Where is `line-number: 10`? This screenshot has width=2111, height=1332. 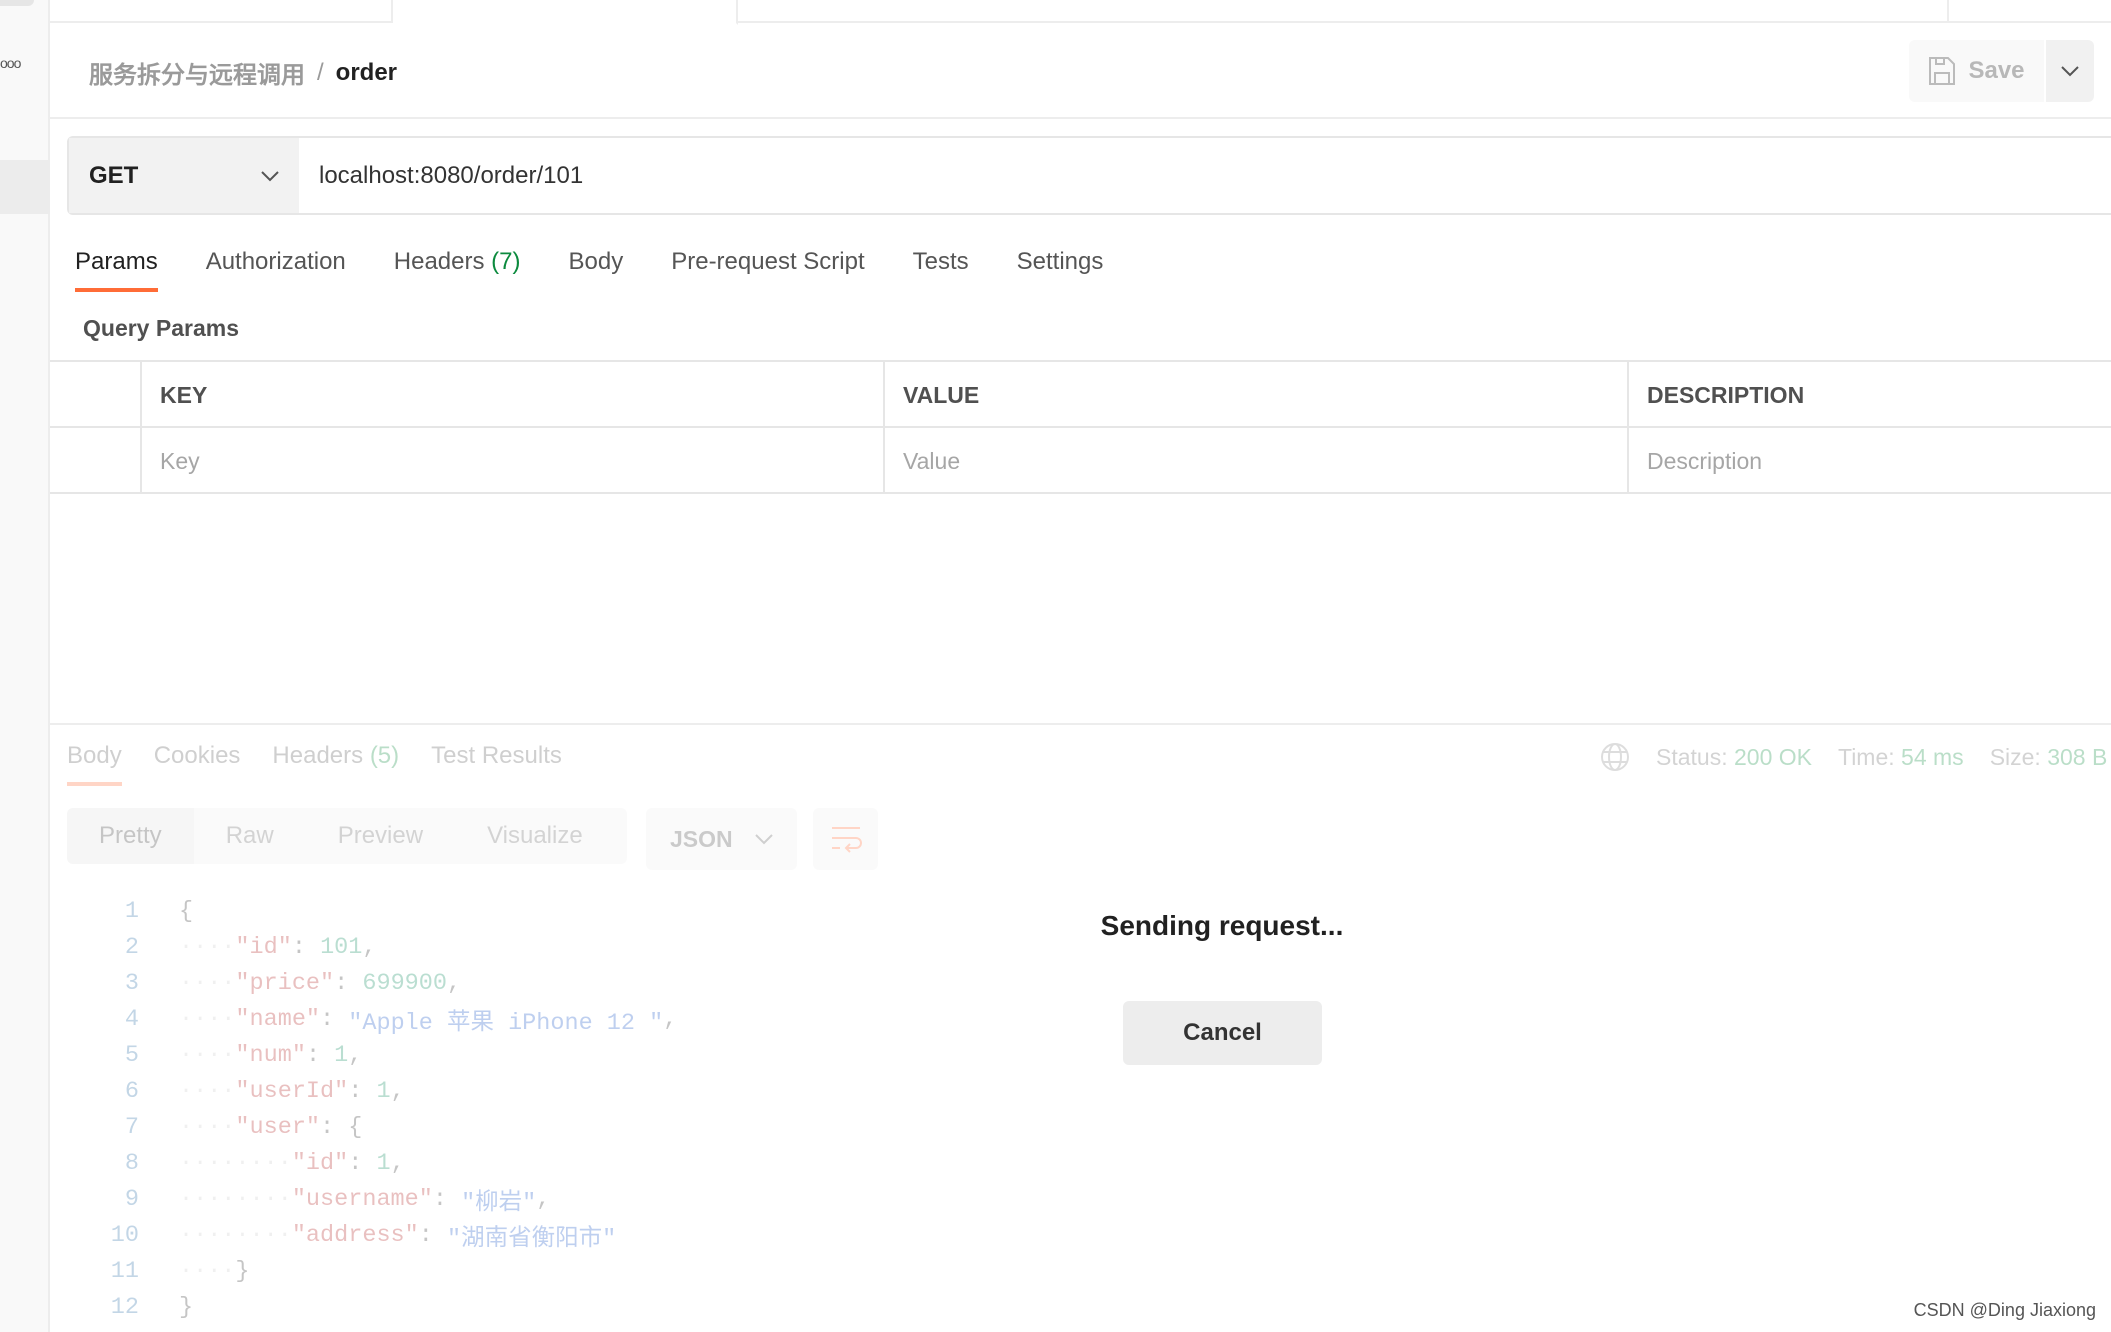 line-number: 10 is located at coordinates (124, 1235).